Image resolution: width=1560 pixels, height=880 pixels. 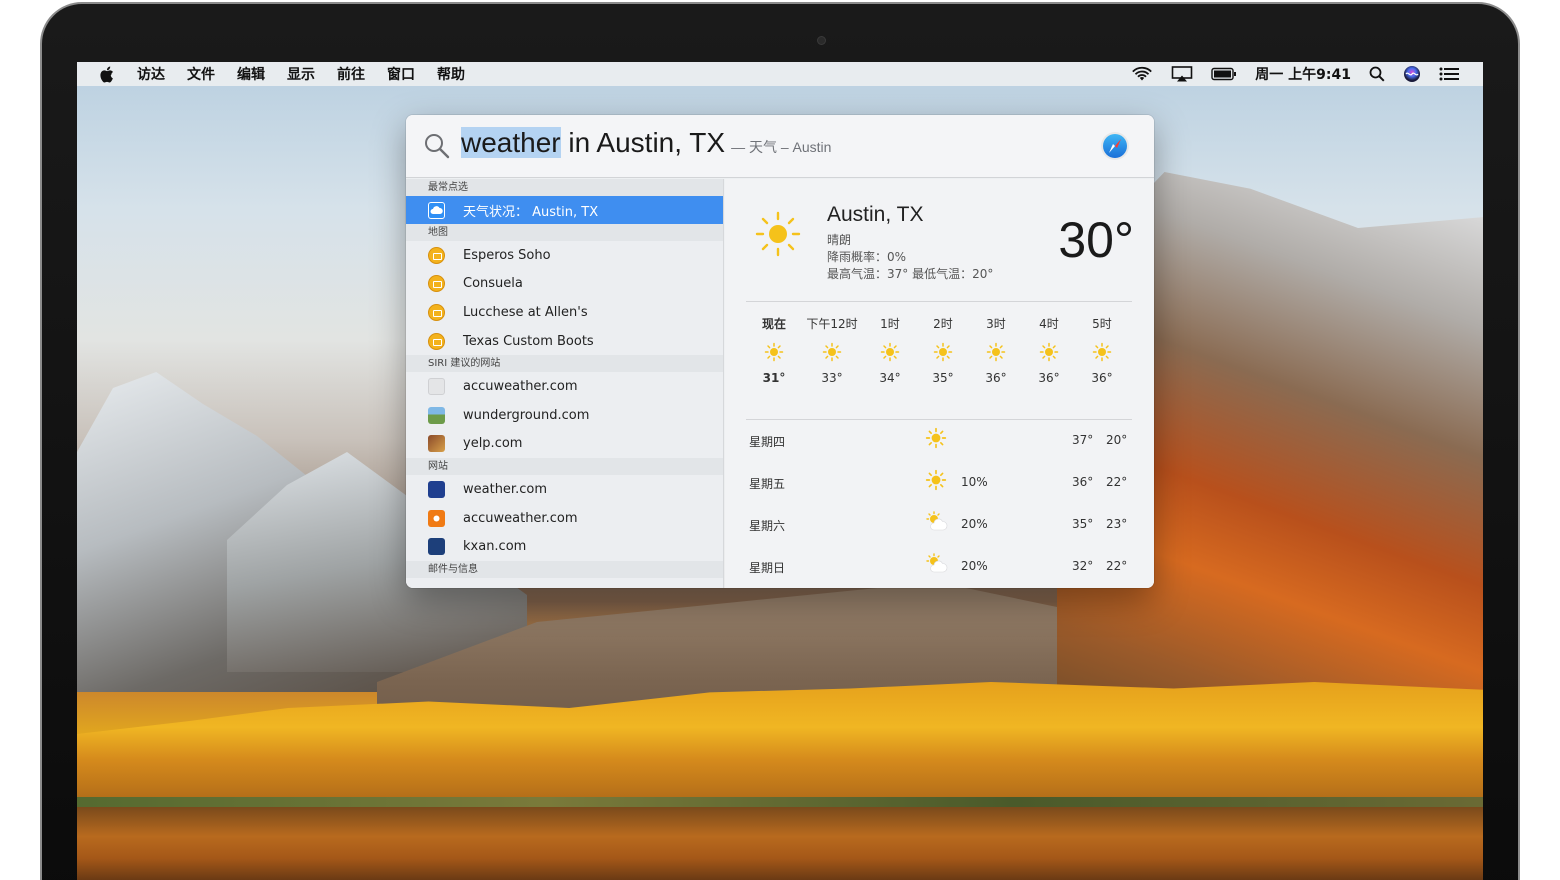 I want to click on hour-label: 下午12时, so click(x=832, y=324).